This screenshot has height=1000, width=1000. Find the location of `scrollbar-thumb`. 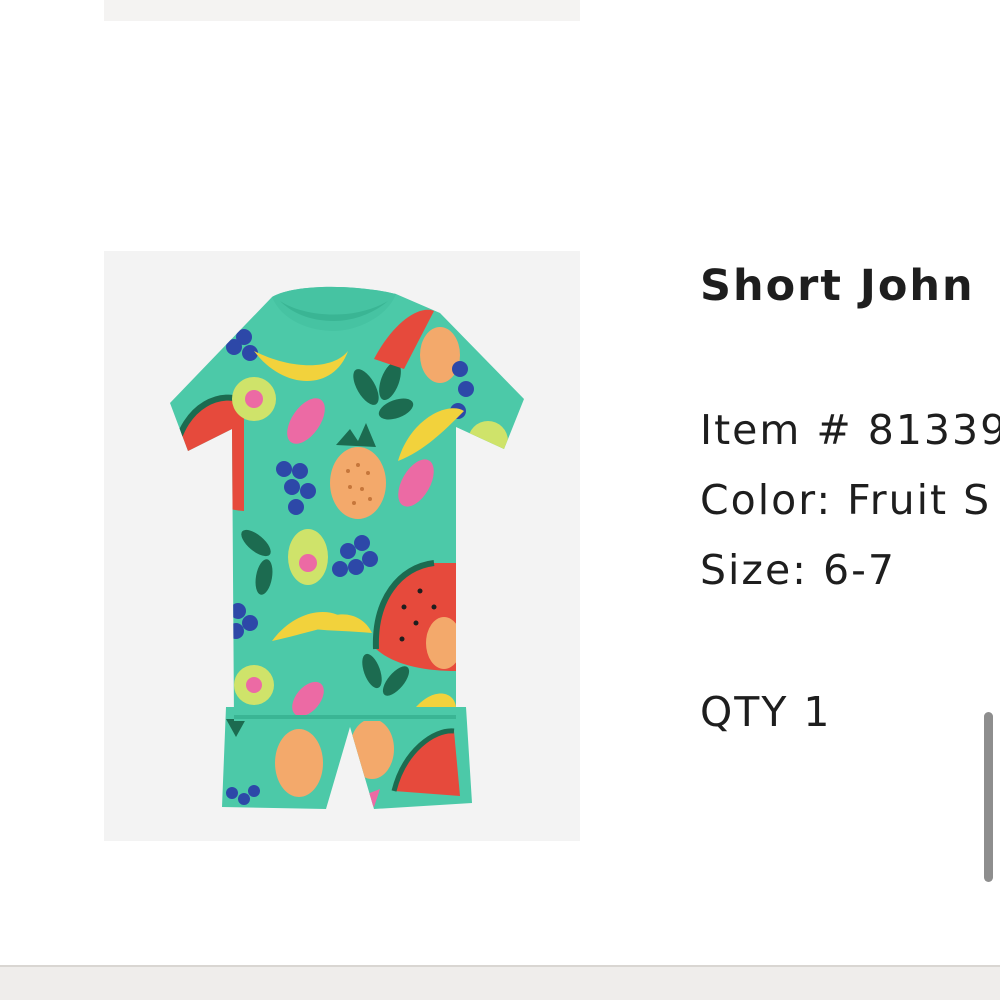

scrollbar-thumb is located at coordinates (988, 797).